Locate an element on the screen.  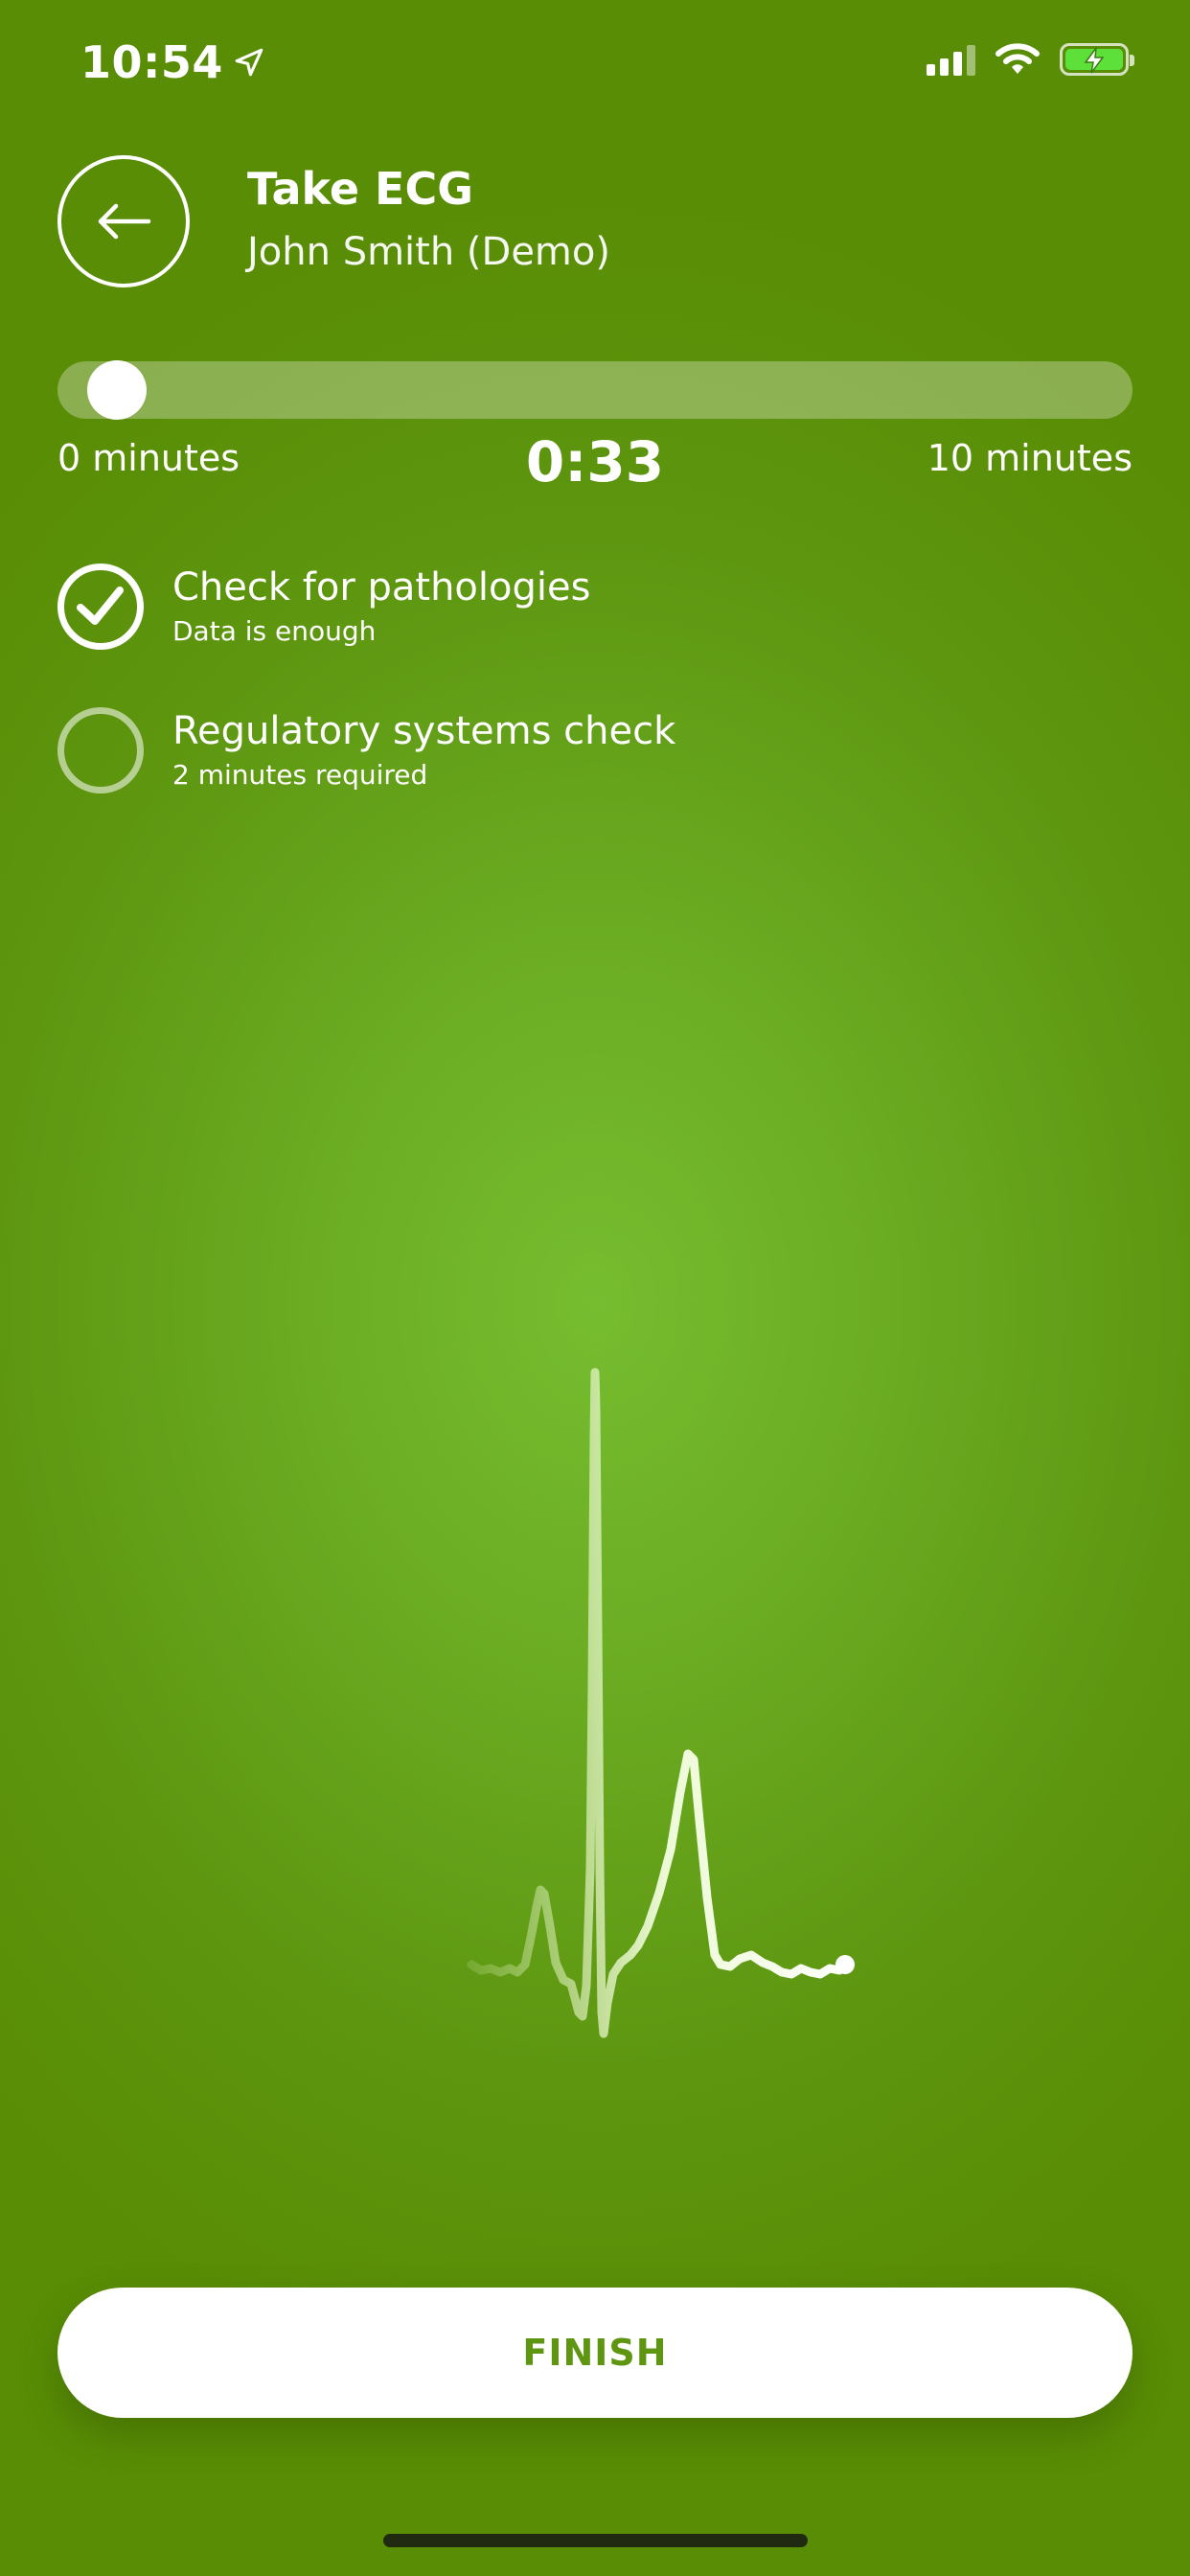
ecg-waveform is located at coordinates (661, 1703).